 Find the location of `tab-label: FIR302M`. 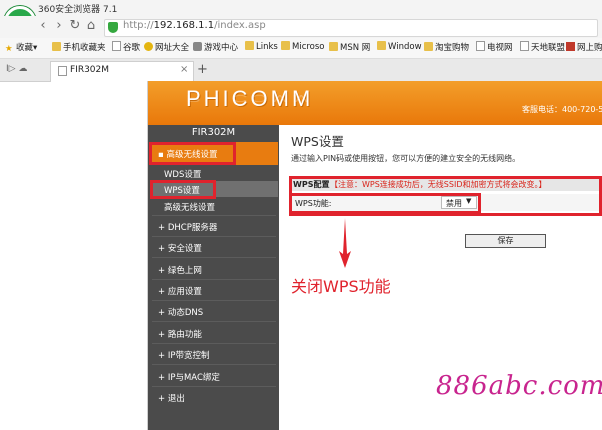

tab-label: FIR302M is located at coordinates (90, 70).